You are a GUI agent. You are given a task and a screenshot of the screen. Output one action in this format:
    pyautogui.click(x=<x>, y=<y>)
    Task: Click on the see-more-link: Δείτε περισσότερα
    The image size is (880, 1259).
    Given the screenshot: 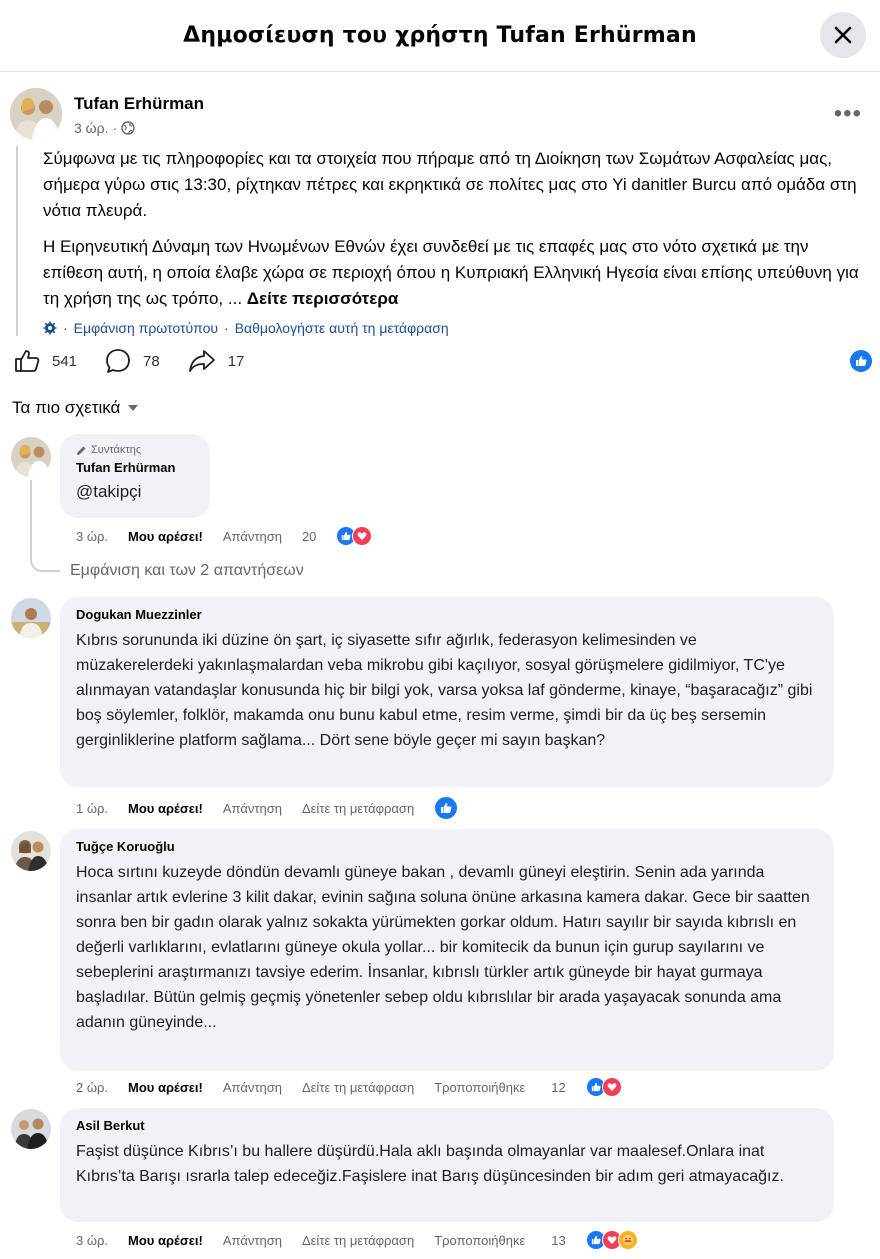 What is the action you would take?
    pyautogui.click(x=323, y=298)
    